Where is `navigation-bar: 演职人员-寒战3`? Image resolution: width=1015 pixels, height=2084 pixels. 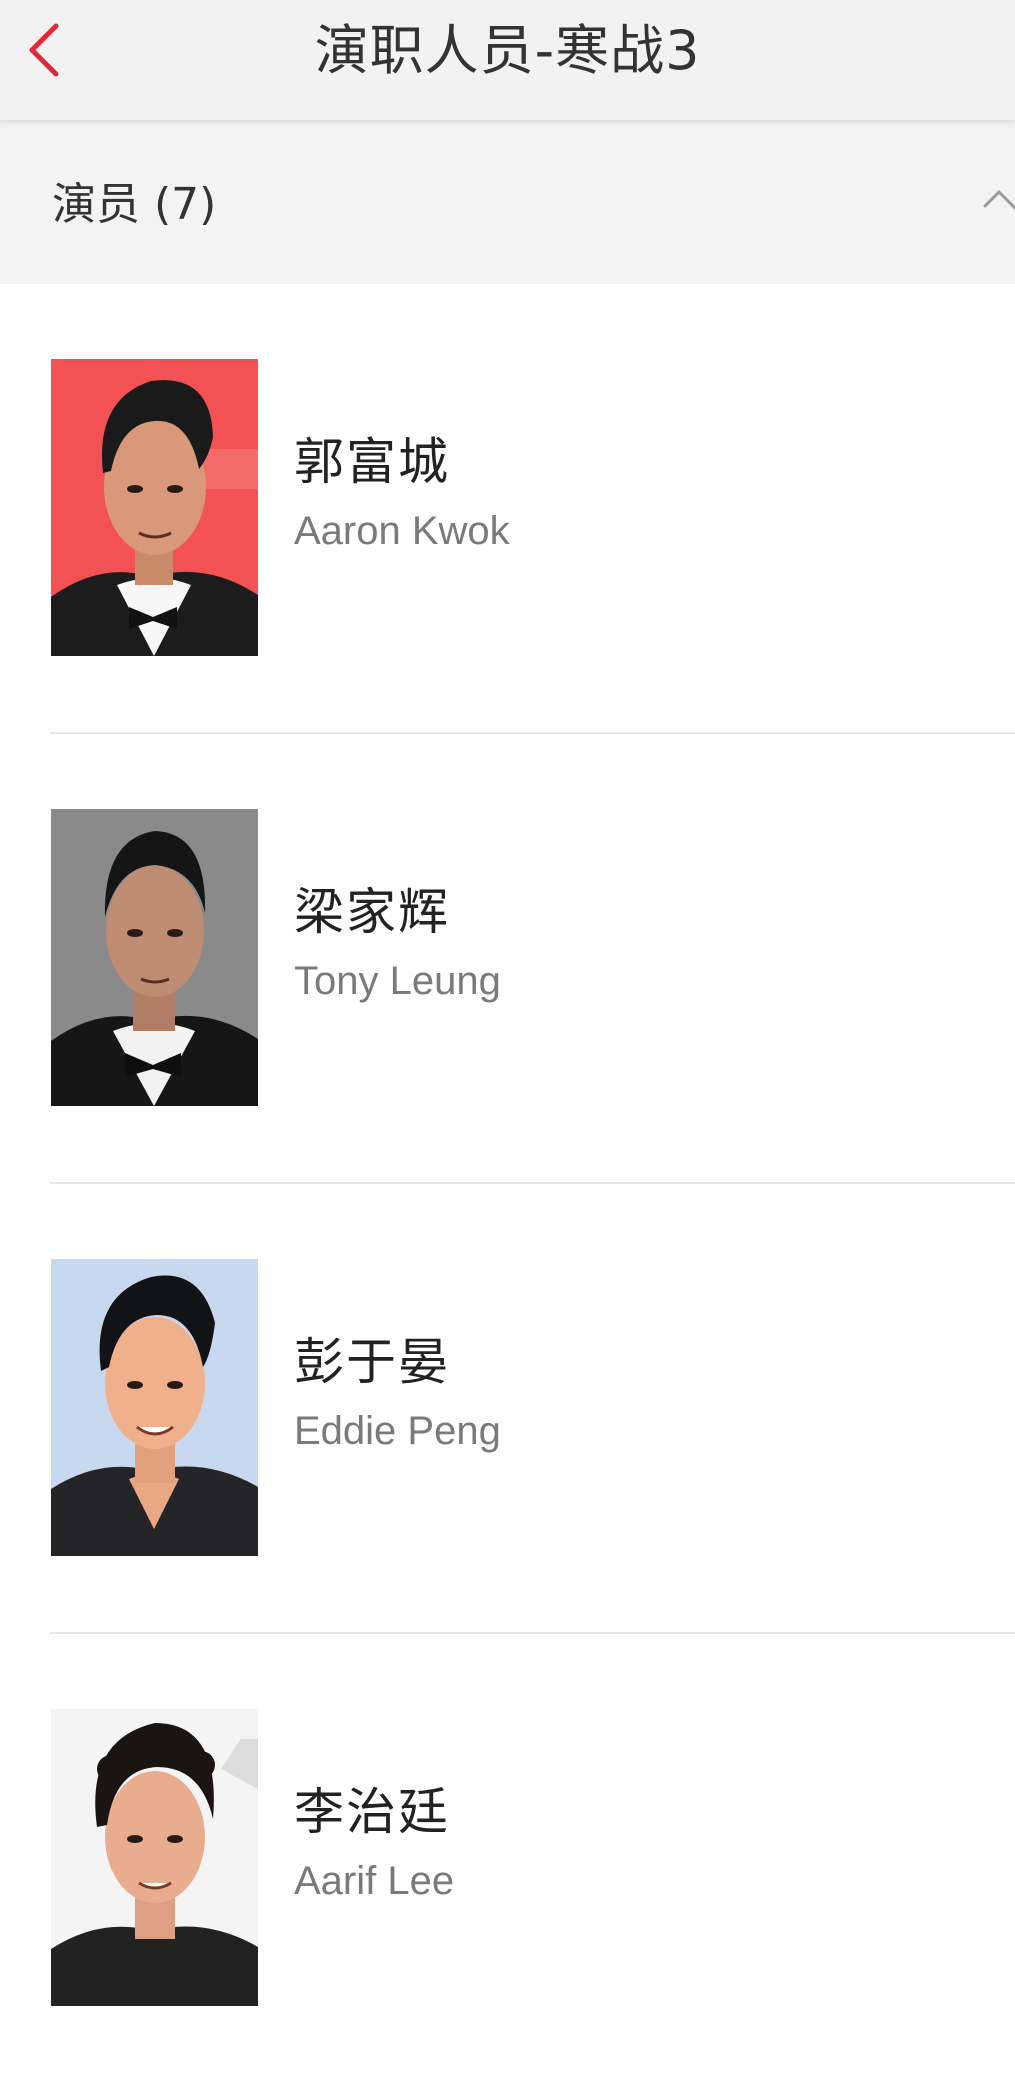 navigation-bar: 演职人员-寒战3 is located at coordinates (507, 61).